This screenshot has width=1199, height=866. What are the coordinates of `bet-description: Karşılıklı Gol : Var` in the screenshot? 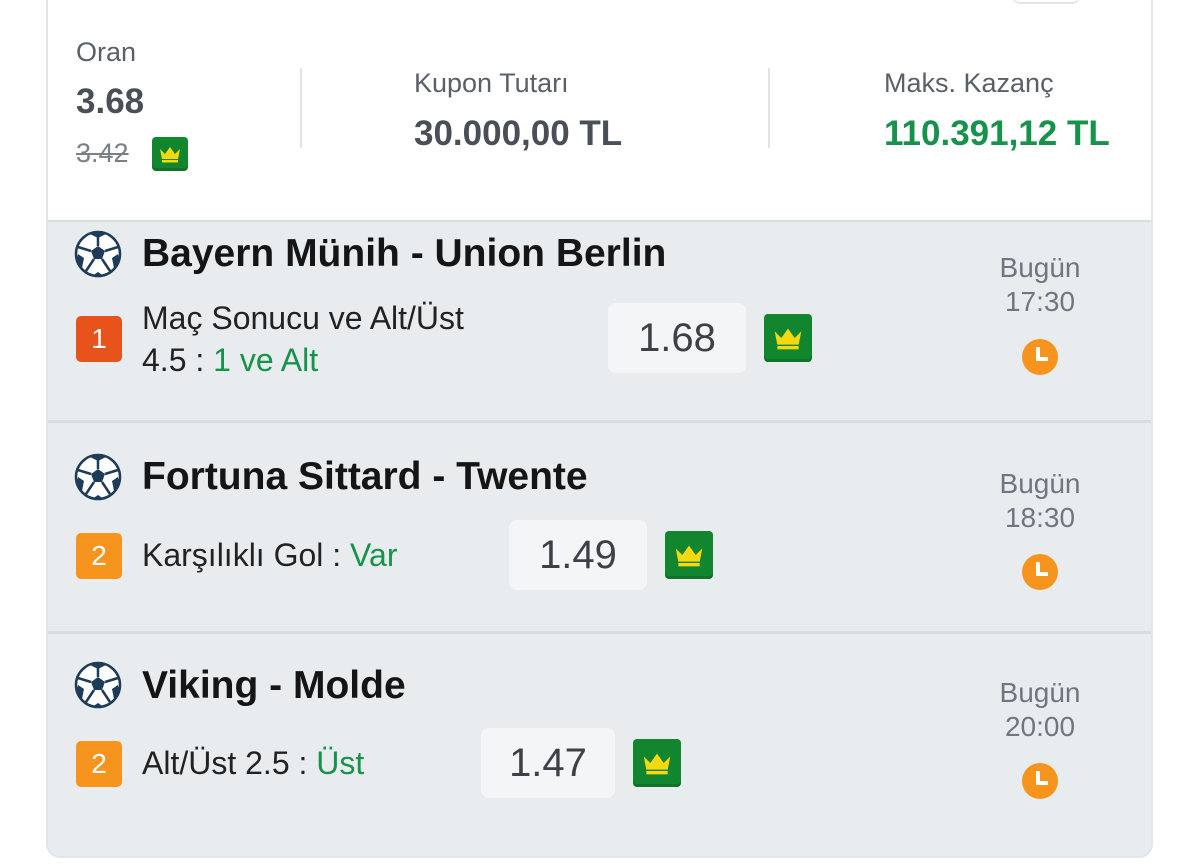 It's located at (269, 555).